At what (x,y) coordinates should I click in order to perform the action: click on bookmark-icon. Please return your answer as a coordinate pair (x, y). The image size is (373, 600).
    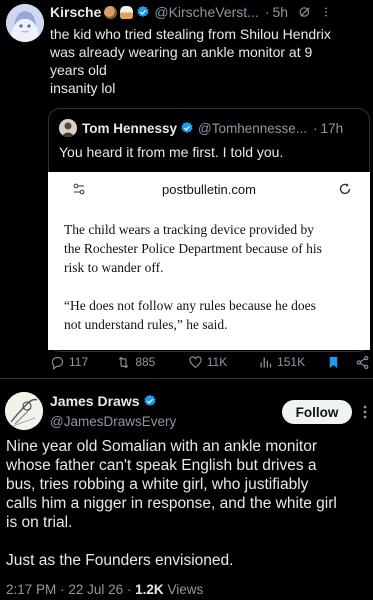
    Looking at the image, I should click on (333, 362).